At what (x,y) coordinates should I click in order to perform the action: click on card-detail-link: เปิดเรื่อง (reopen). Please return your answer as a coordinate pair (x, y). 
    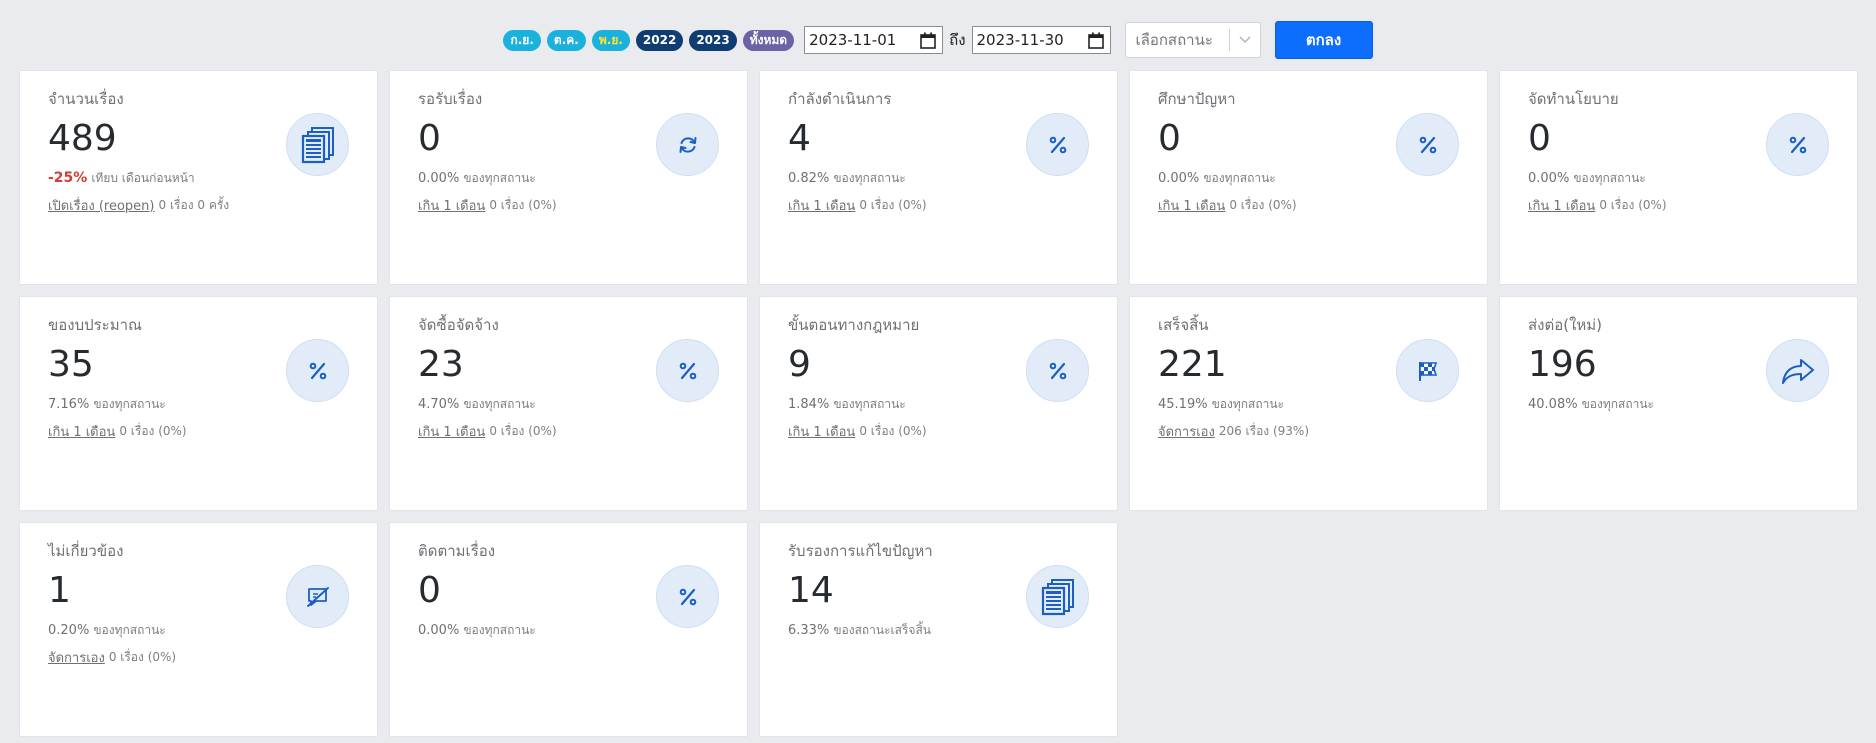
    Looking at the image, I should click on (101, 205).